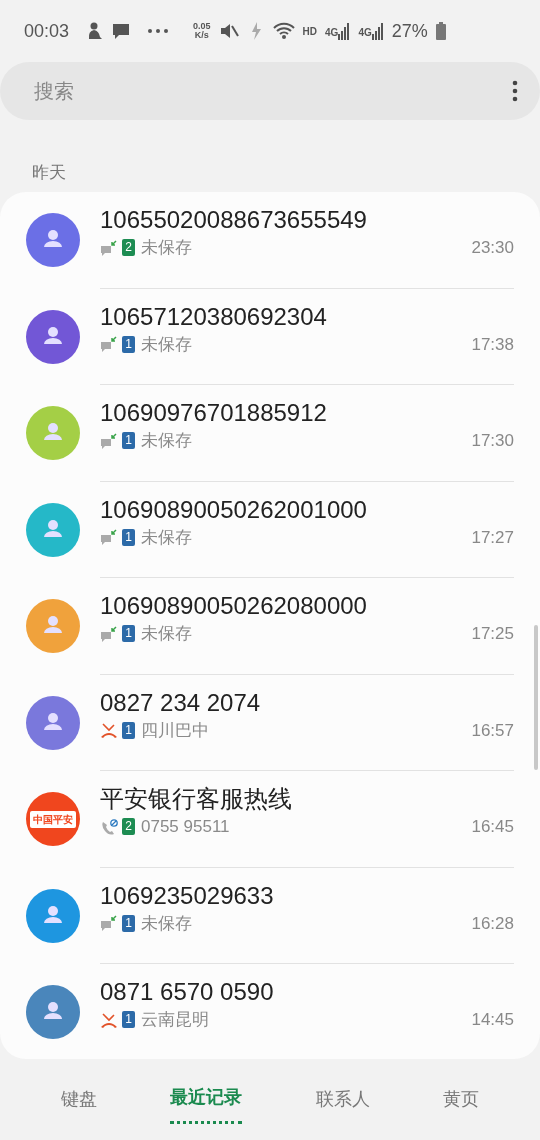 The width and height of the screenshot is (540, 1140). What do you see at coordinates (109, 826) in the screenshot?
I see `blocked-call-icon` at bounding box center [109, 826].